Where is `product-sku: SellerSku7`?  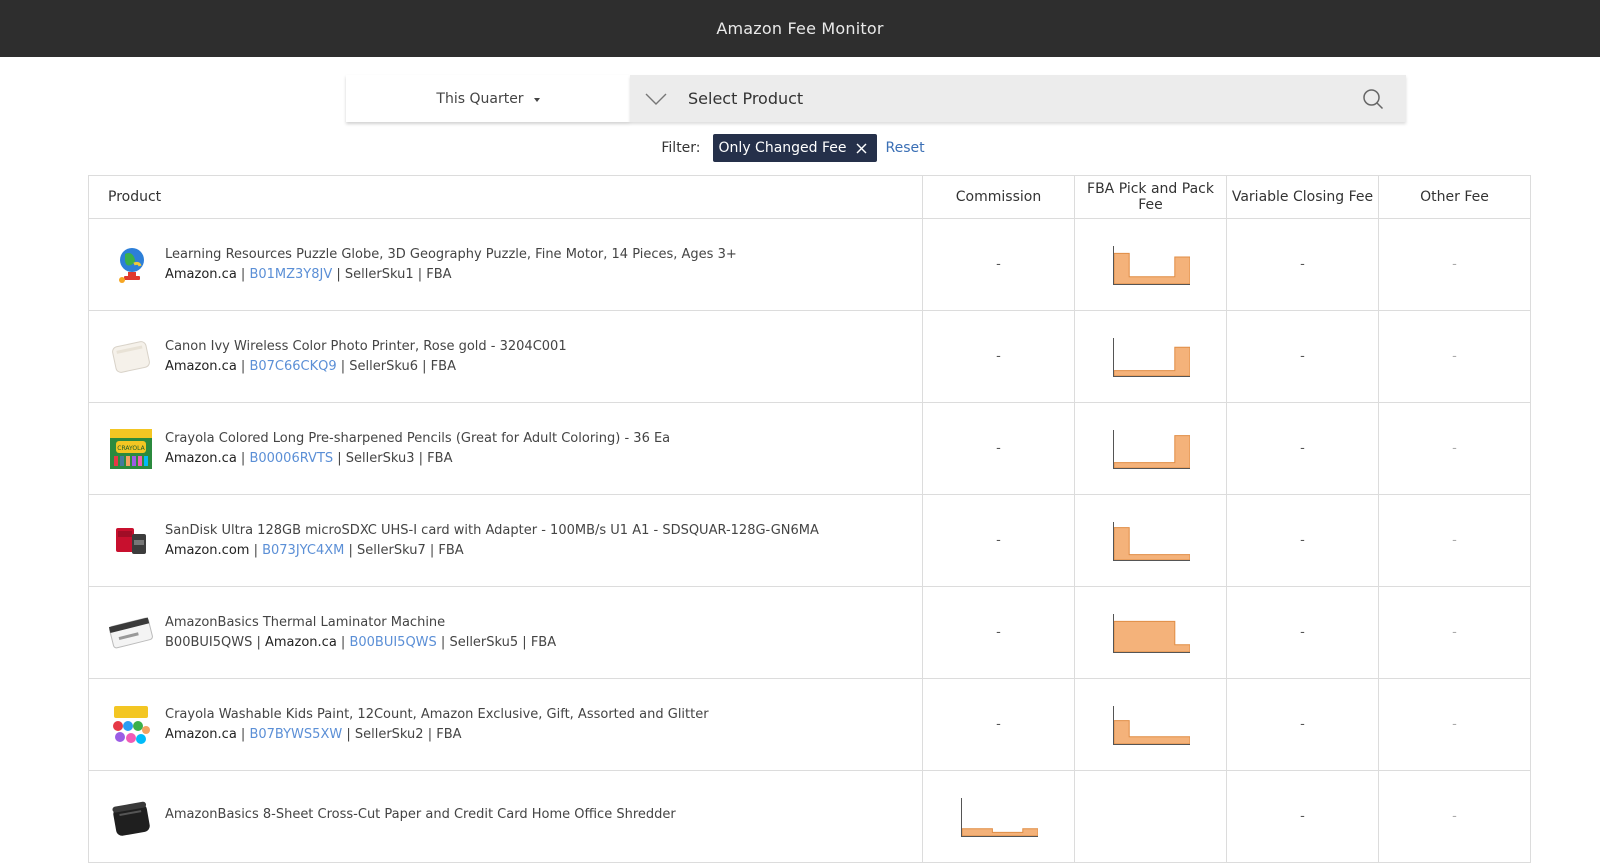 product-sku: SellerSku7 is located at coordinates (391, 550).